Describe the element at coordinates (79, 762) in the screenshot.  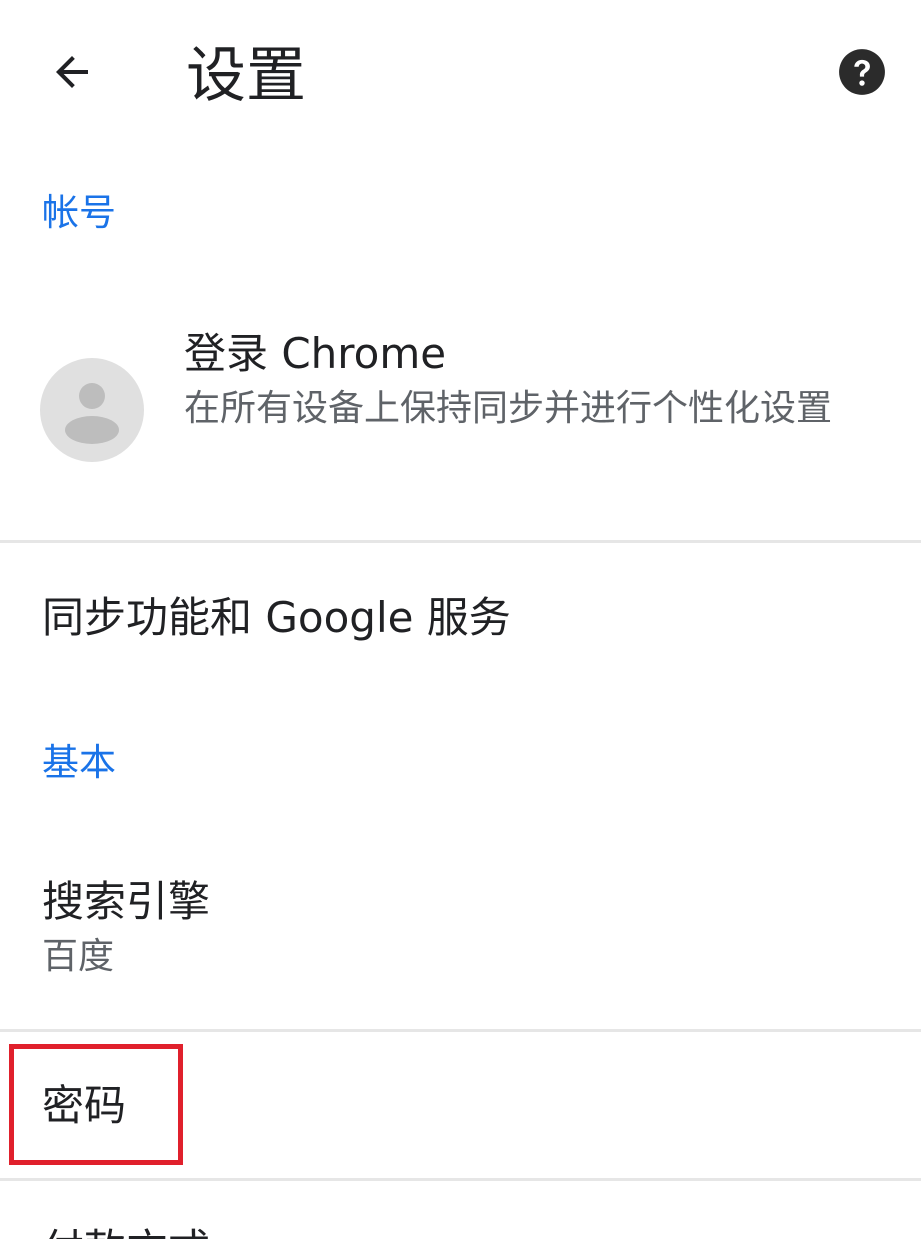
I see `section-header-basic: 基本` at that location.